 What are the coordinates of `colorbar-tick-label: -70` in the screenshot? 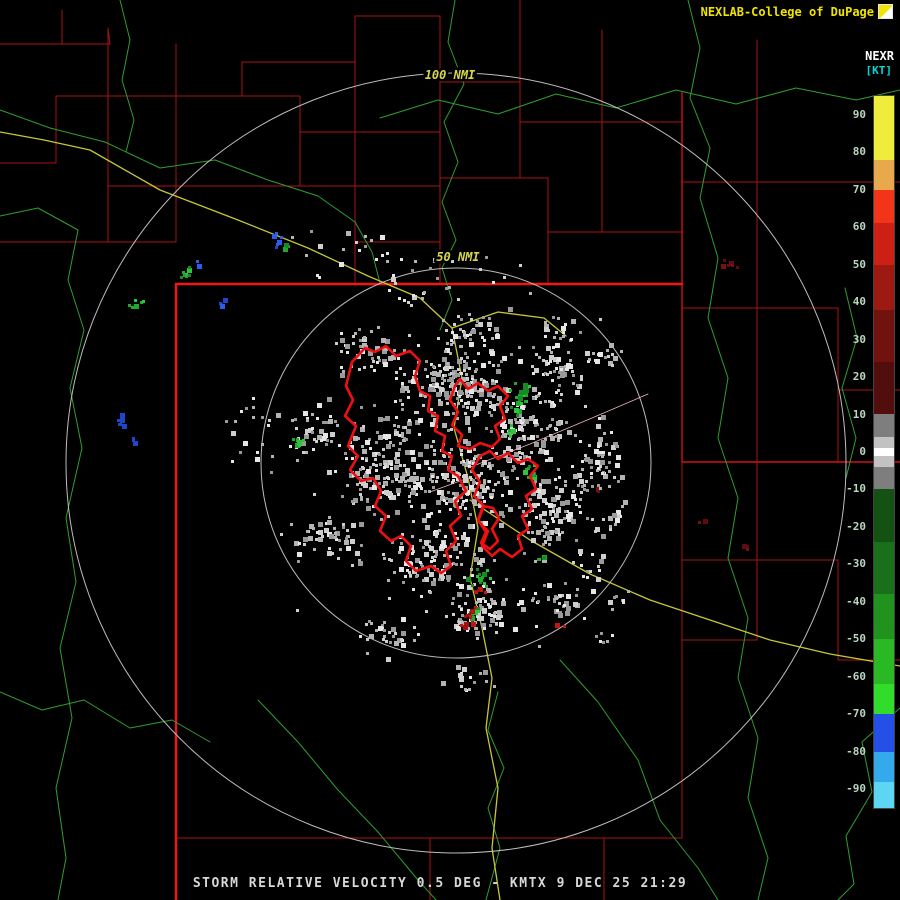 It's located at (856, 714).